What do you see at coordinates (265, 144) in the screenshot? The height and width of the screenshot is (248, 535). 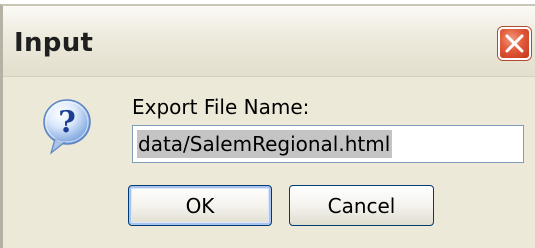 I see `filename-value: data/SalemRegional.html` at bounding box center [265, 144].